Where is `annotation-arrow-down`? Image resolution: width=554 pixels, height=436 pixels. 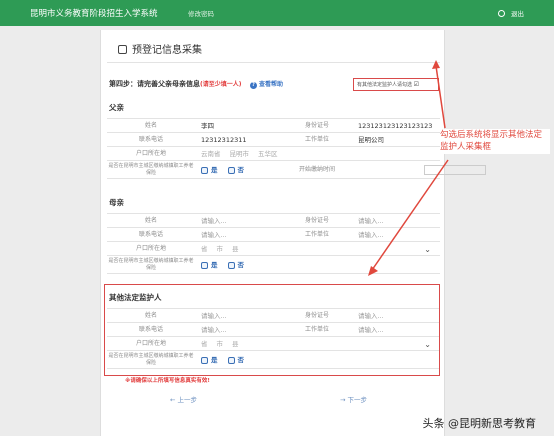
annotation-arrow-down is located at coordinates (410, 215).